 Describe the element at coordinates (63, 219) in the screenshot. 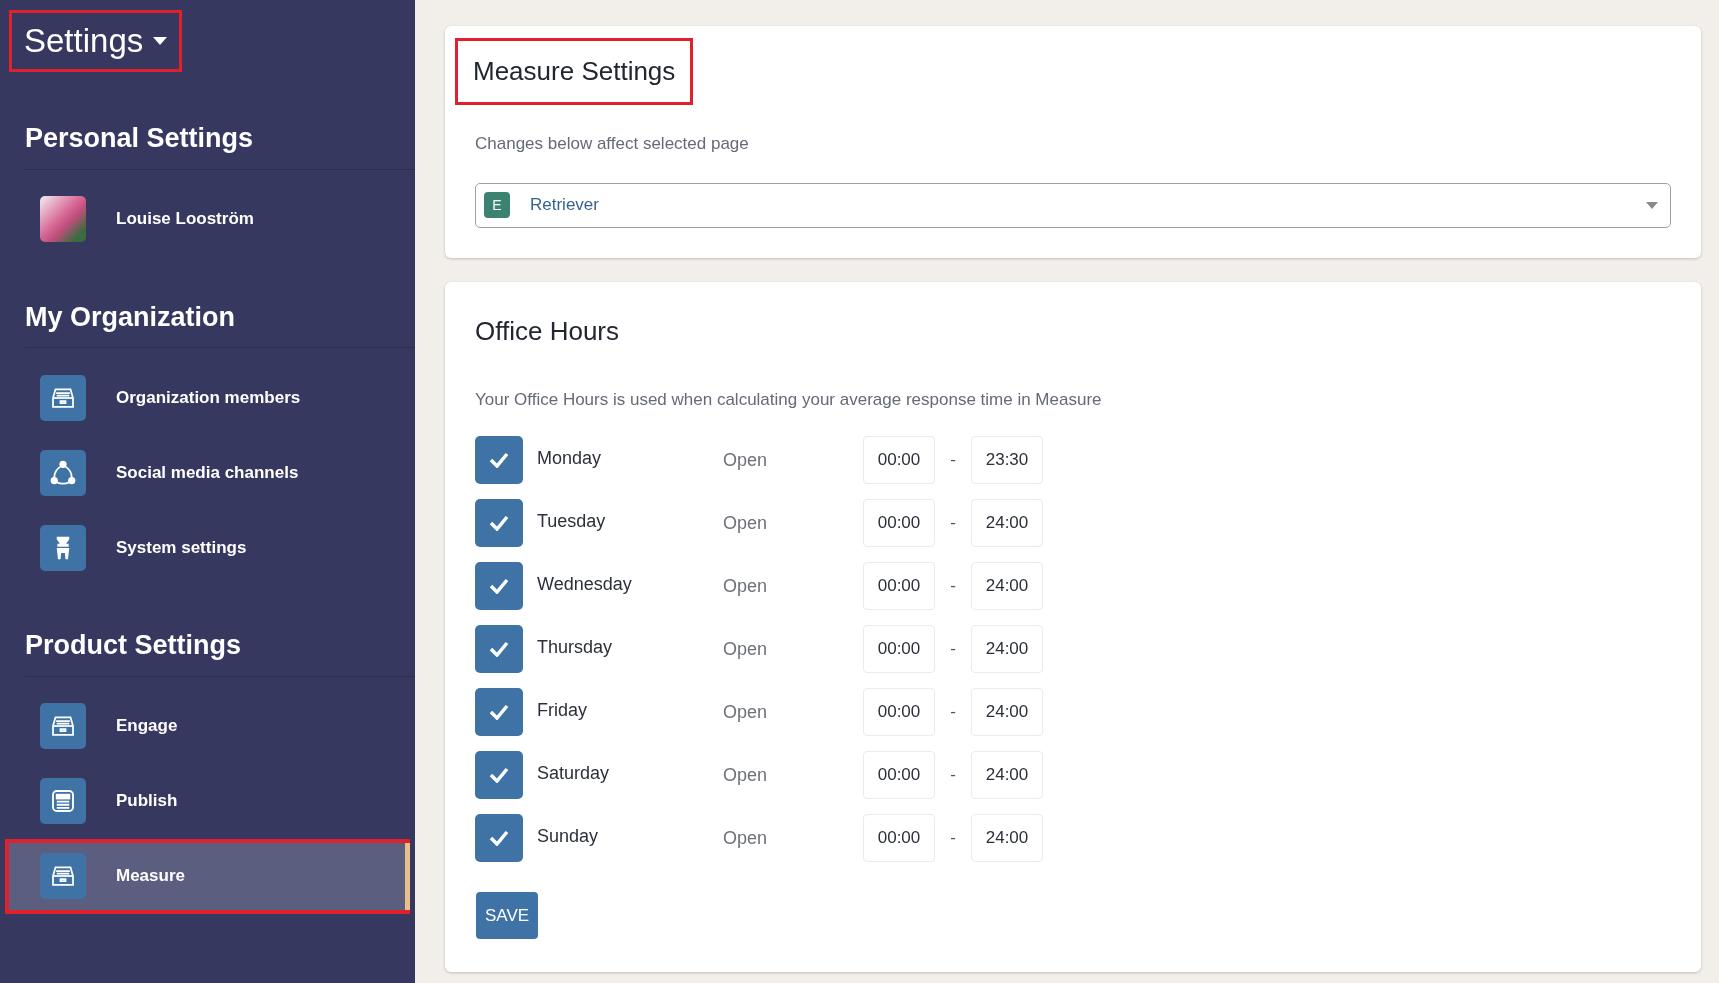

I see `avatar-photo-placeholder` at that location.